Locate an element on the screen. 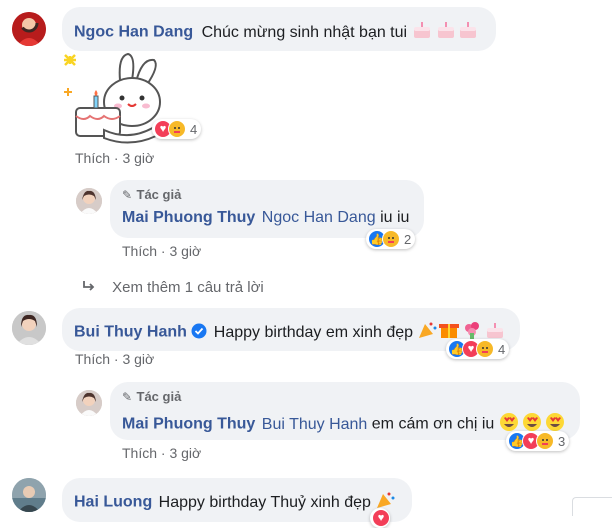 Image resolution: width=612 pixels, height=528 pixels. tagged-user: Ngoc Han Dang is located at coordinates (319, 217).